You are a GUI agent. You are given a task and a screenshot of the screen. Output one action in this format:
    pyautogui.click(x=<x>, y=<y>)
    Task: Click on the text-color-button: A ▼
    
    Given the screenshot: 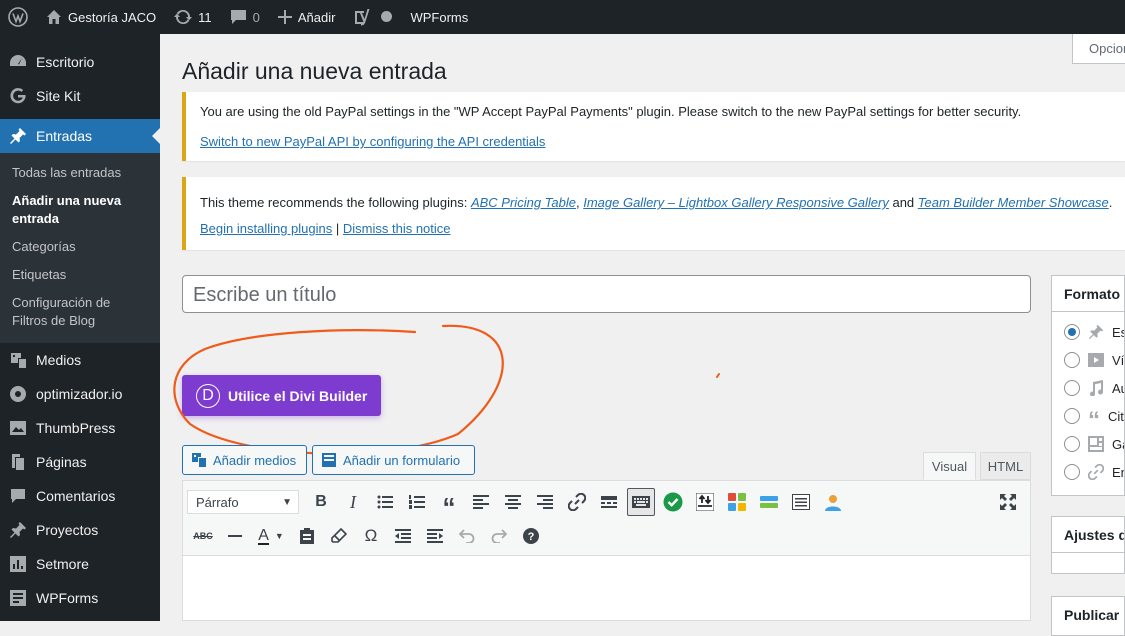 What is the action you would take?
    pyautogui.click(x=271, y=536)
    